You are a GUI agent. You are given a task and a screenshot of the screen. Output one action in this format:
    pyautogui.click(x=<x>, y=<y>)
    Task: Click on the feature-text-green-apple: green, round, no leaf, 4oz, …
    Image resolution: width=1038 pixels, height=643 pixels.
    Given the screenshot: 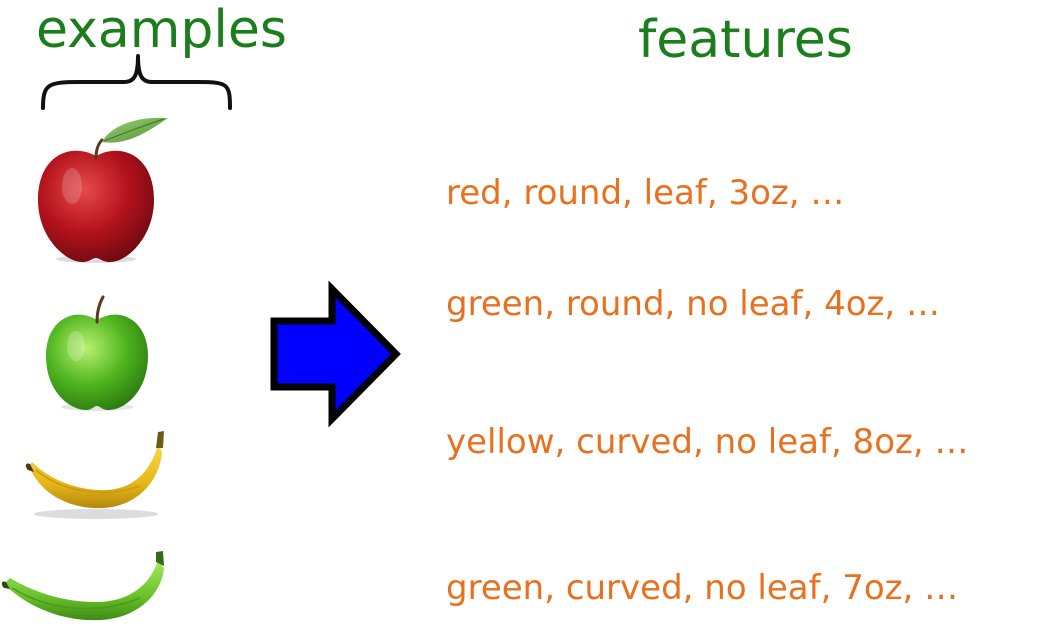 What is the action you would take?
    pyautogui.click(x=693, y=304)
    